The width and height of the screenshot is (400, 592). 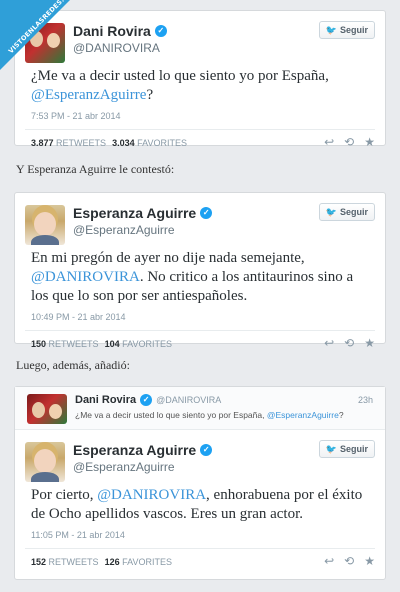 What do you see at coordinates (116, 48) in the screenshot?
I see `user-handle: @DANIROVIRA` at bounding box center [116, 48].